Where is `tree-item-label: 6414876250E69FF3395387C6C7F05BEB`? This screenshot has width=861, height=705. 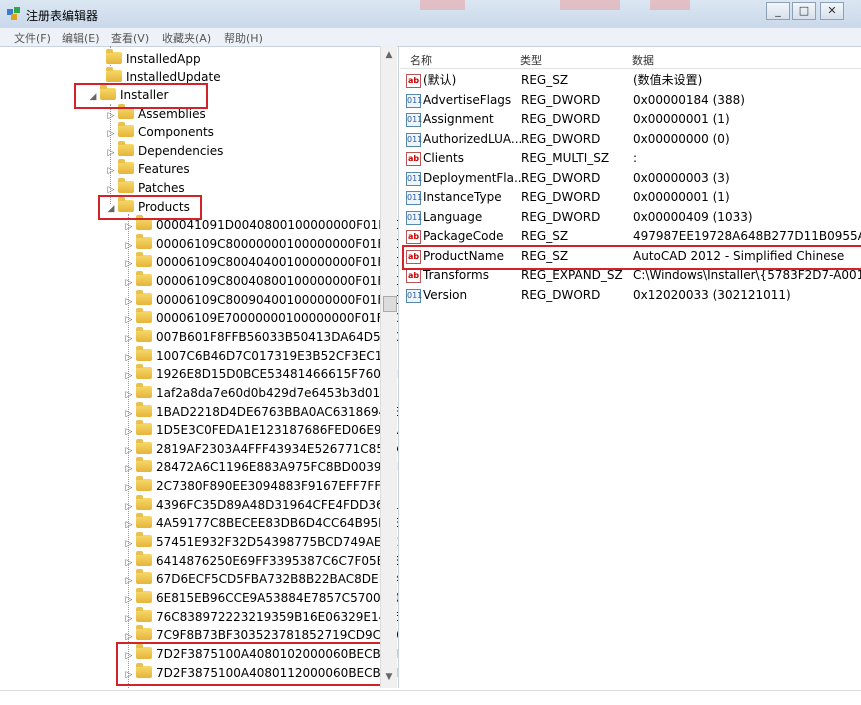
tree-item-label: 6414876250E69FF3395387C6C7F05BEB is located at coordinates (277, 560).